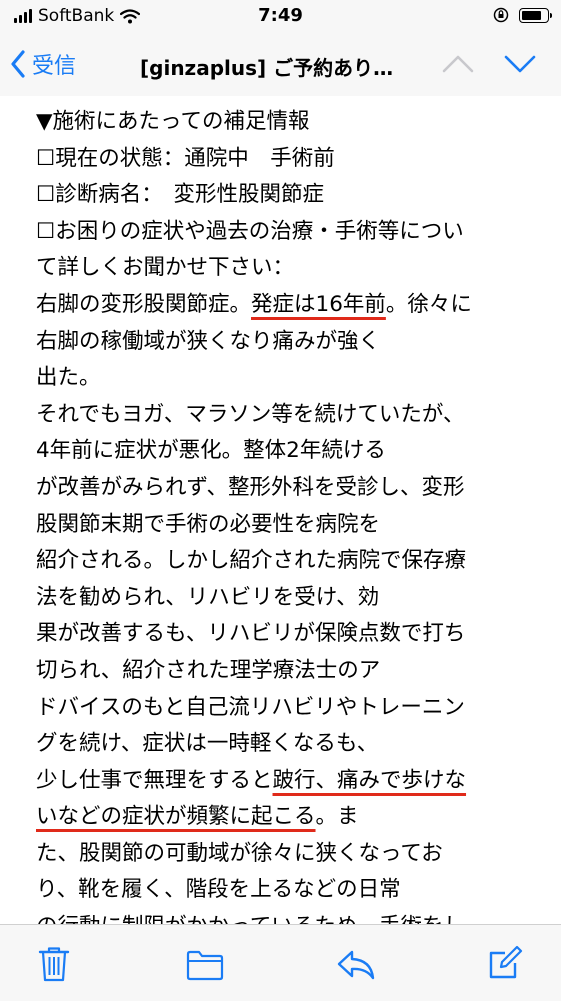 The height and width of the screenshot is (1001, 561). Describe the element at coordinates (68, 378) in the screenshot. I see `body-text: 出た。` at that location.